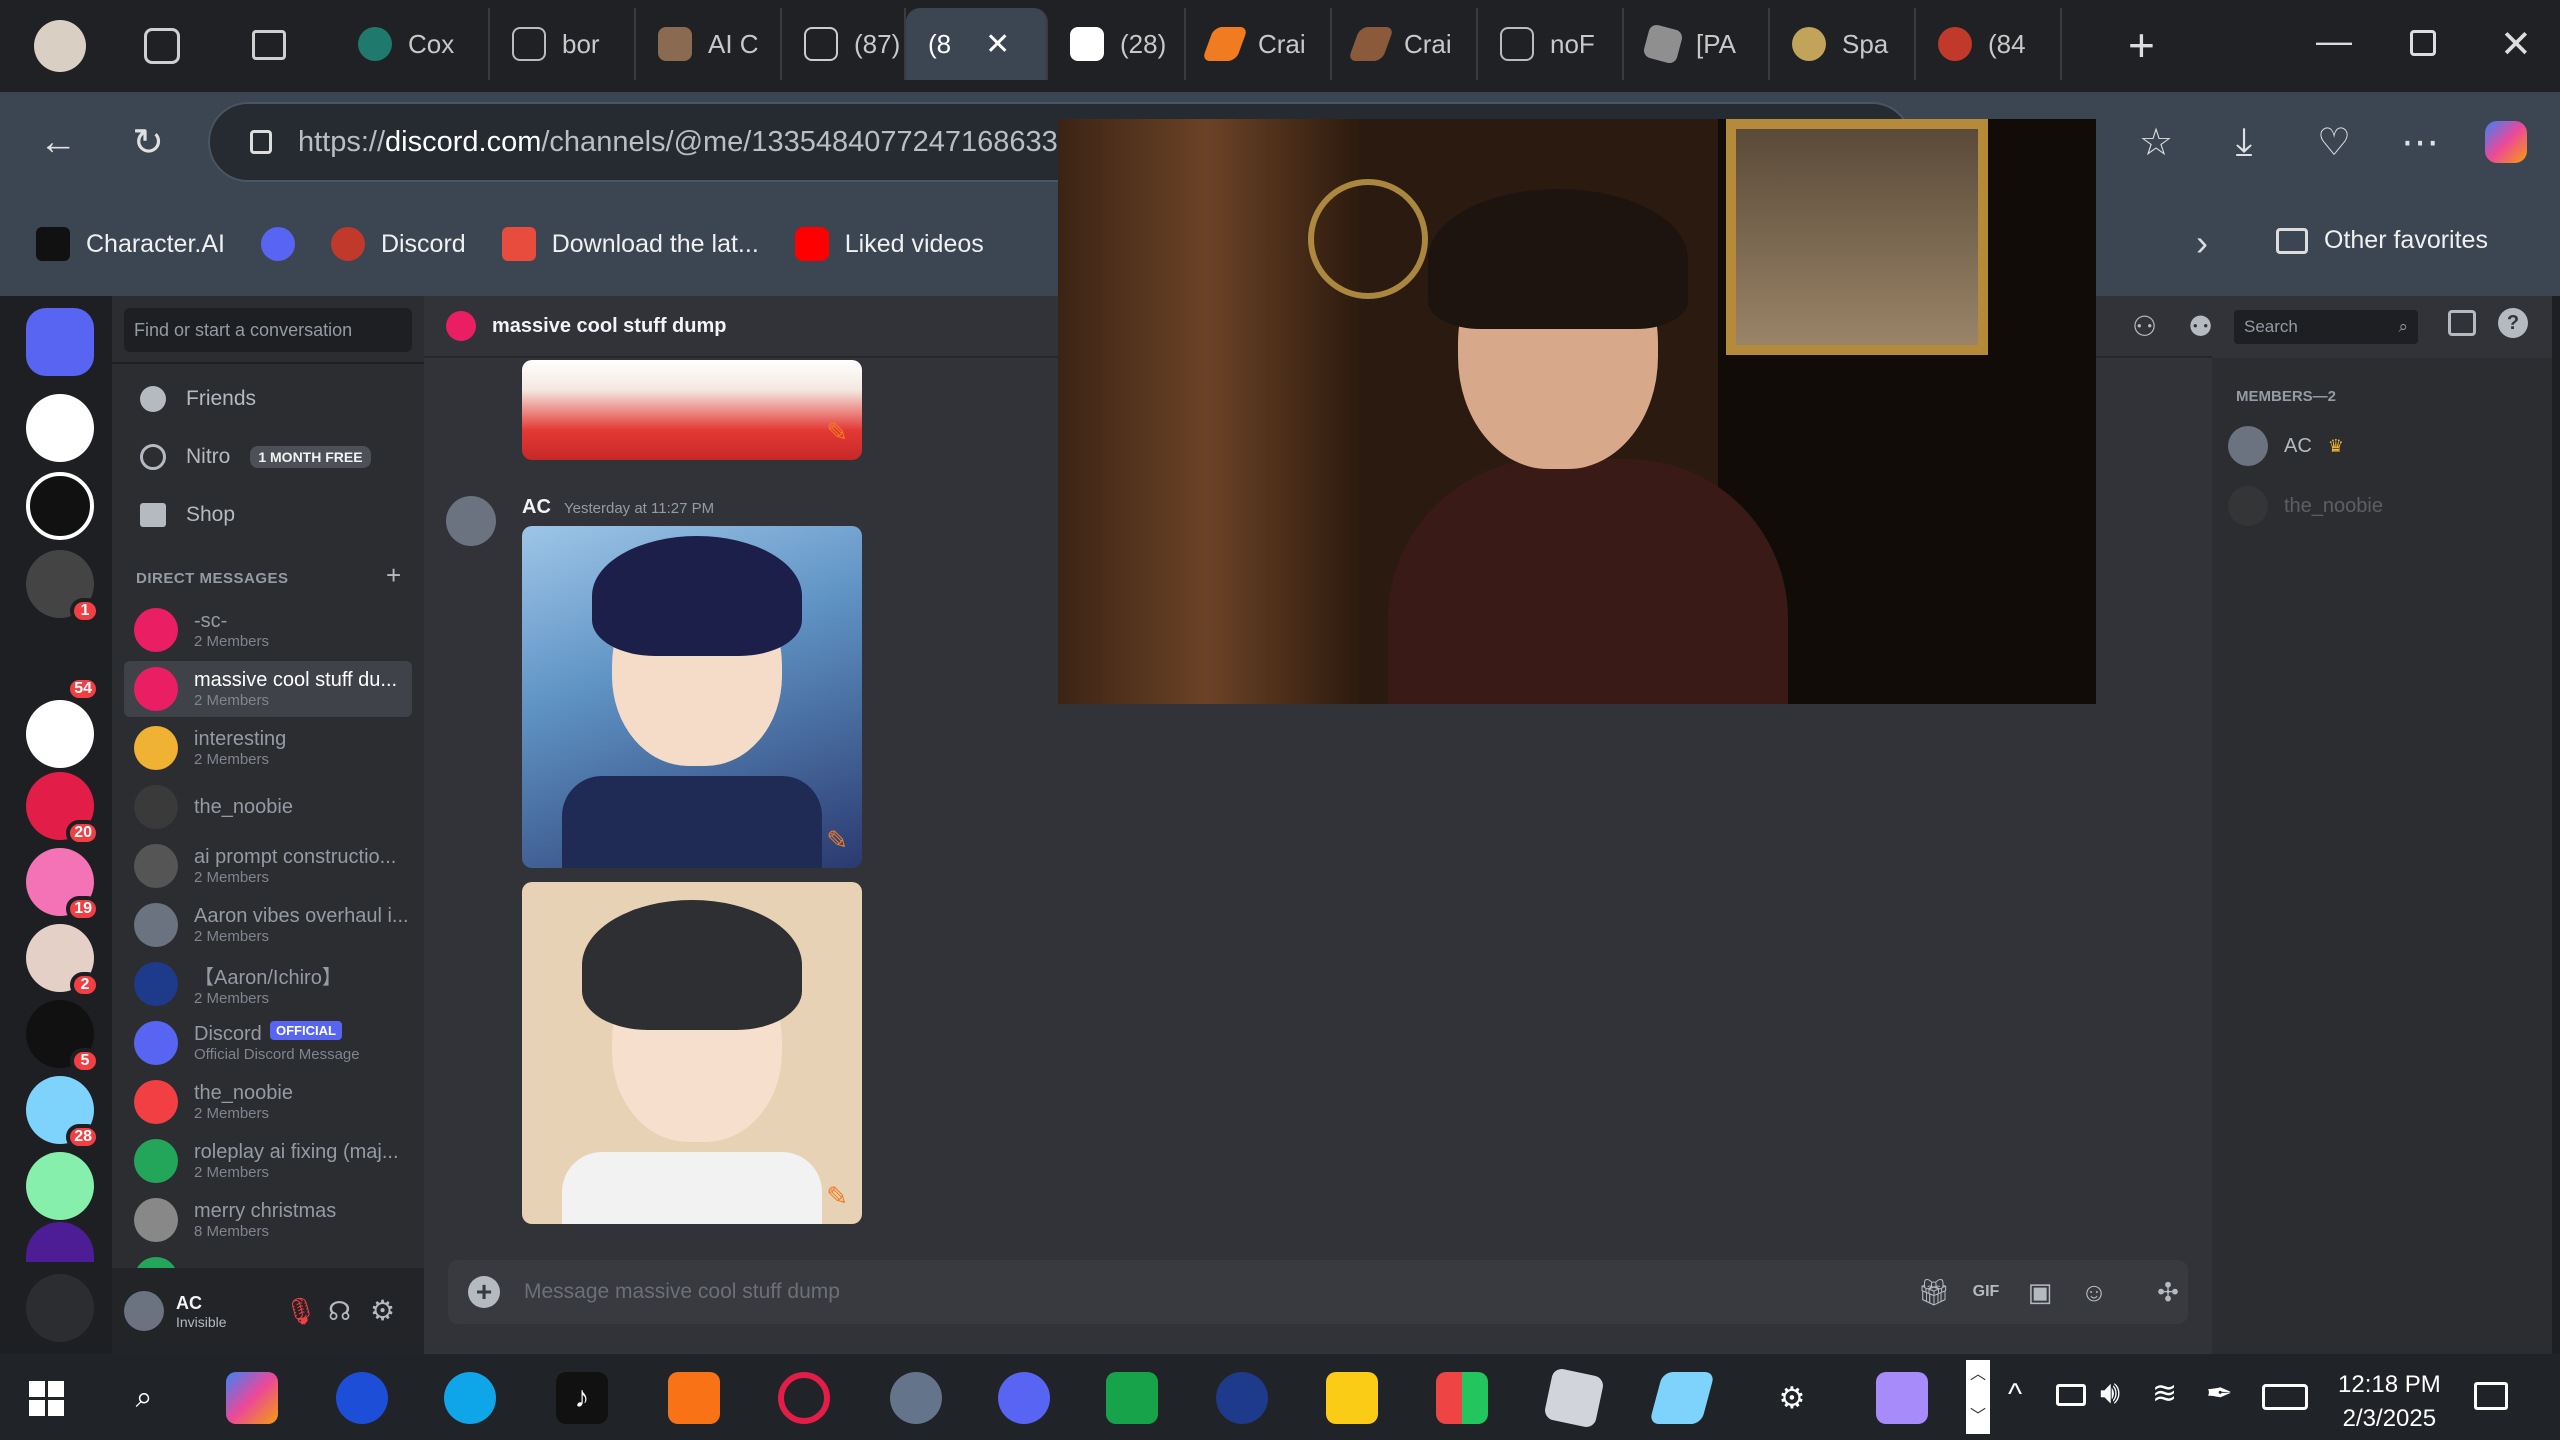  What do you see at coordinates (470, 1398) in the screenshot?
I see `edge-icon` at bounding box center [470, 1398].